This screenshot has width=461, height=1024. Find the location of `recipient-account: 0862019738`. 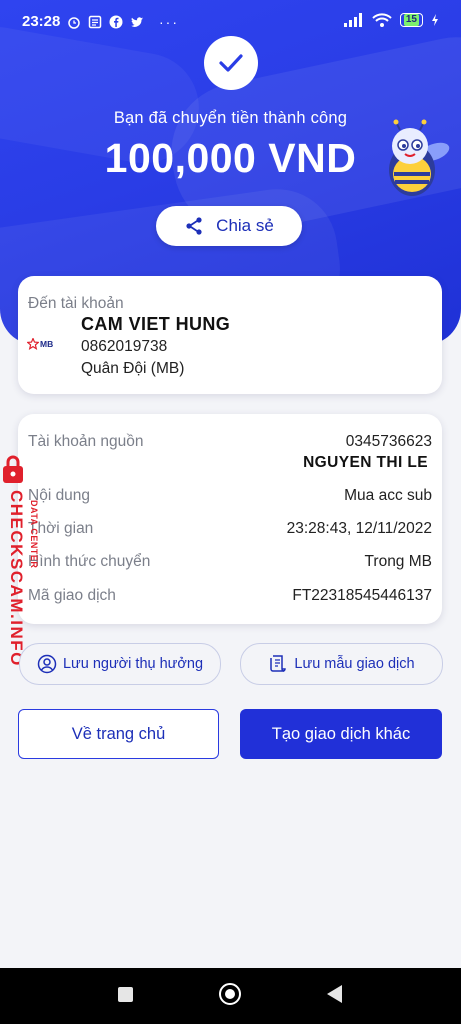

recipient-account: 0862019738 is located at coordinates (124, 346).